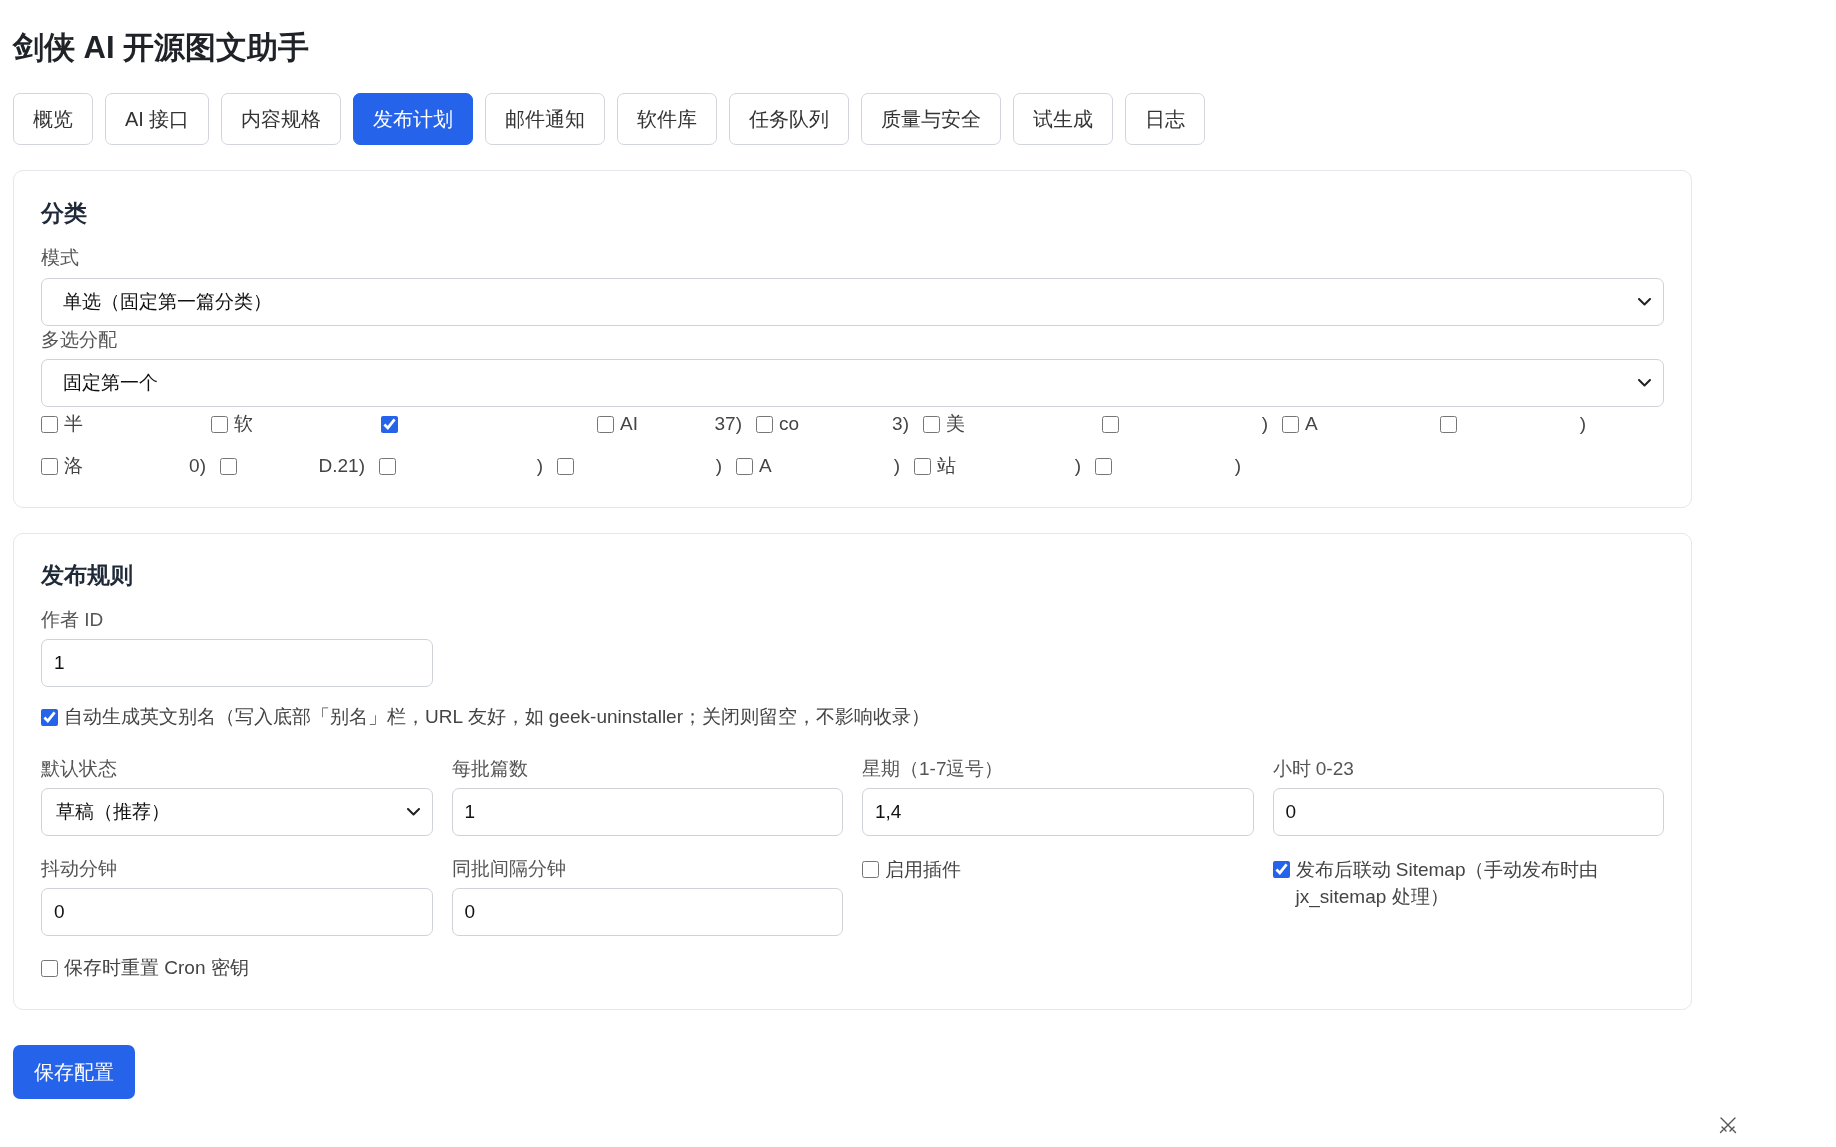 Image resolution: width=1836 pixels, height=1147 pixels. What do you see at coordinates (79, 340) in the screenshot?
I see `field-label: 多选分配` at bounding box center [79, 340].